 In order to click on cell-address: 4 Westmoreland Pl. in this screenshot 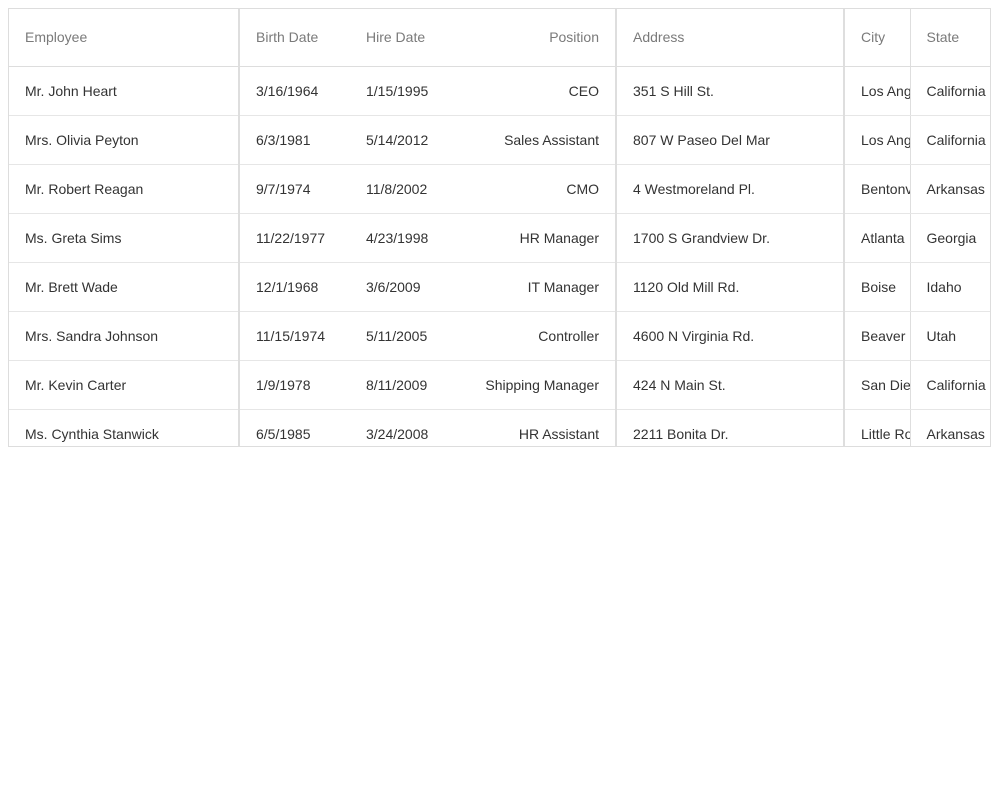, I will do `click(730, 189)`.